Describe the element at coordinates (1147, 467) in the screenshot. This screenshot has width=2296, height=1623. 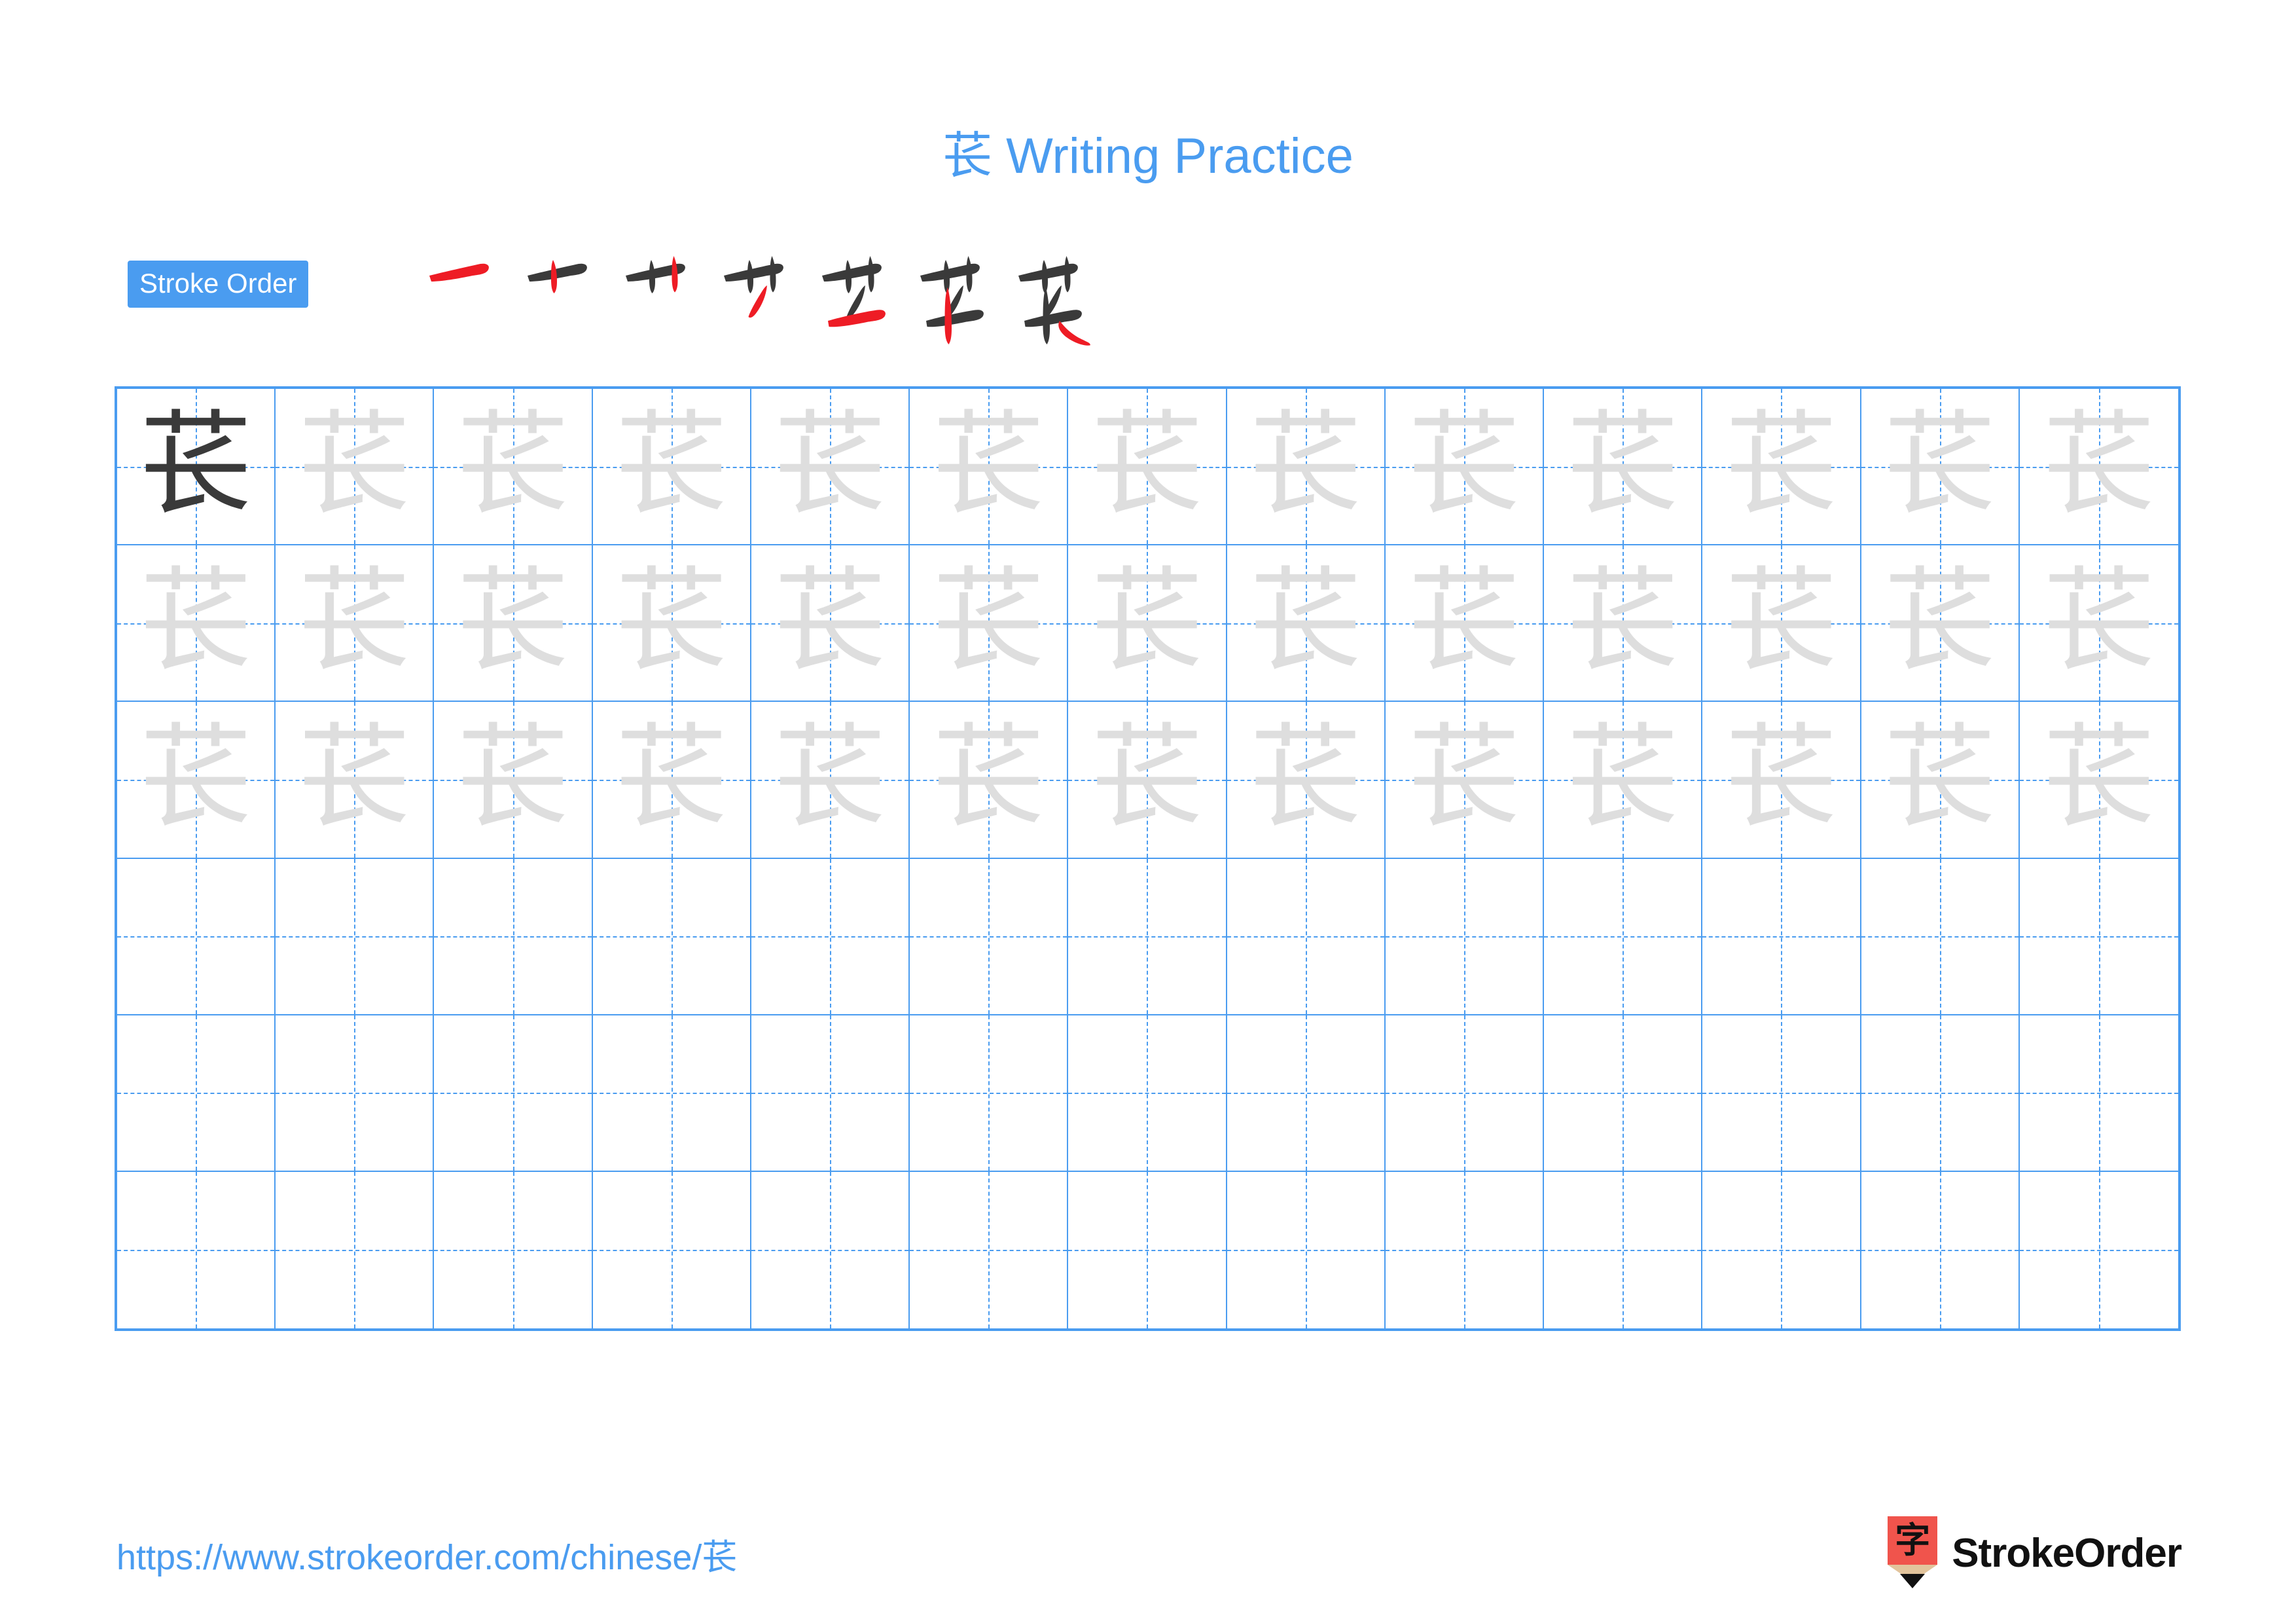
I see `grid-cell-r1-c7: 苌` at that location.